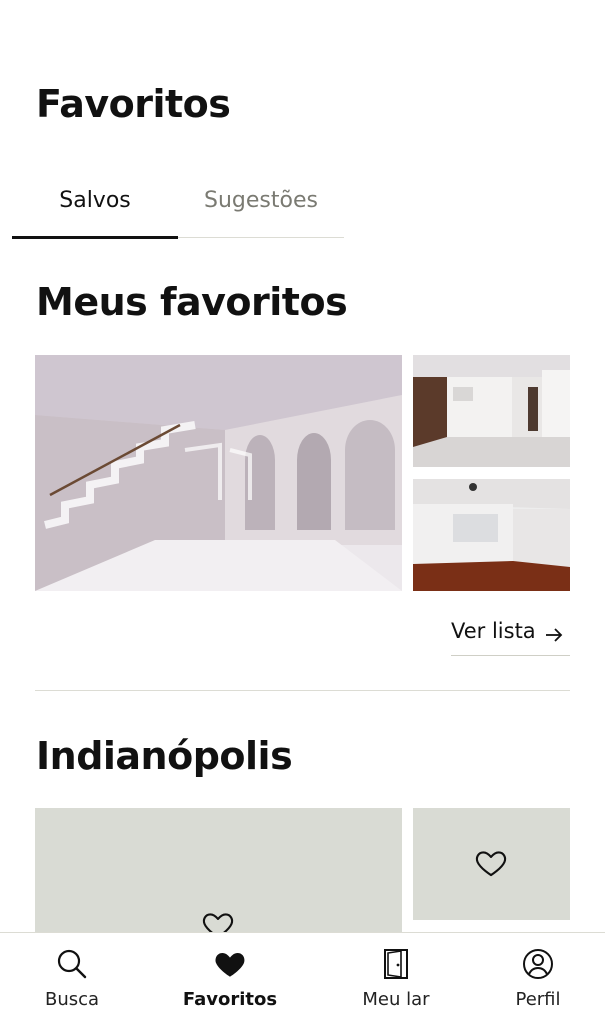  I want to click on list-title-meus-favoritos: Meus favoritos, so click(192, 302).